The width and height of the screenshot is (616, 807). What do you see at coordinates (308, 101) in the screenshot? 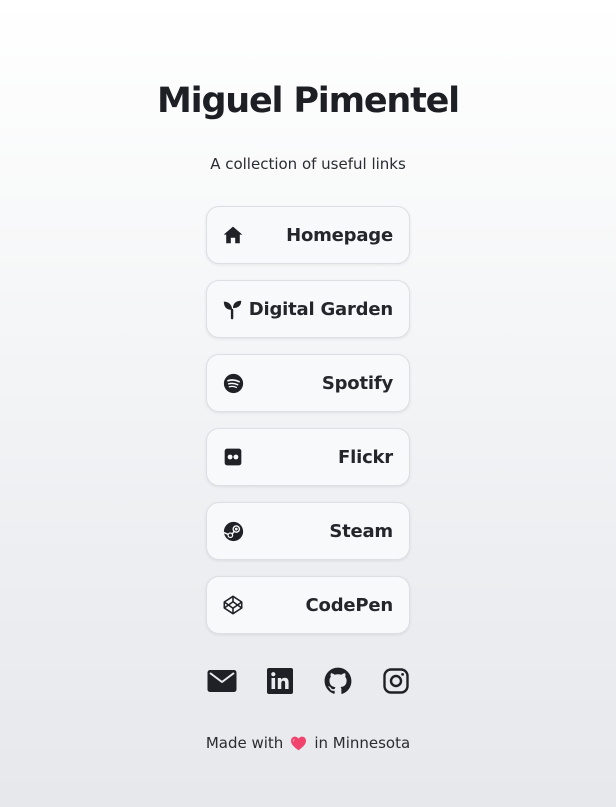
I see `page-title: Miguel Pimentel` at bounding box center [308, 101].